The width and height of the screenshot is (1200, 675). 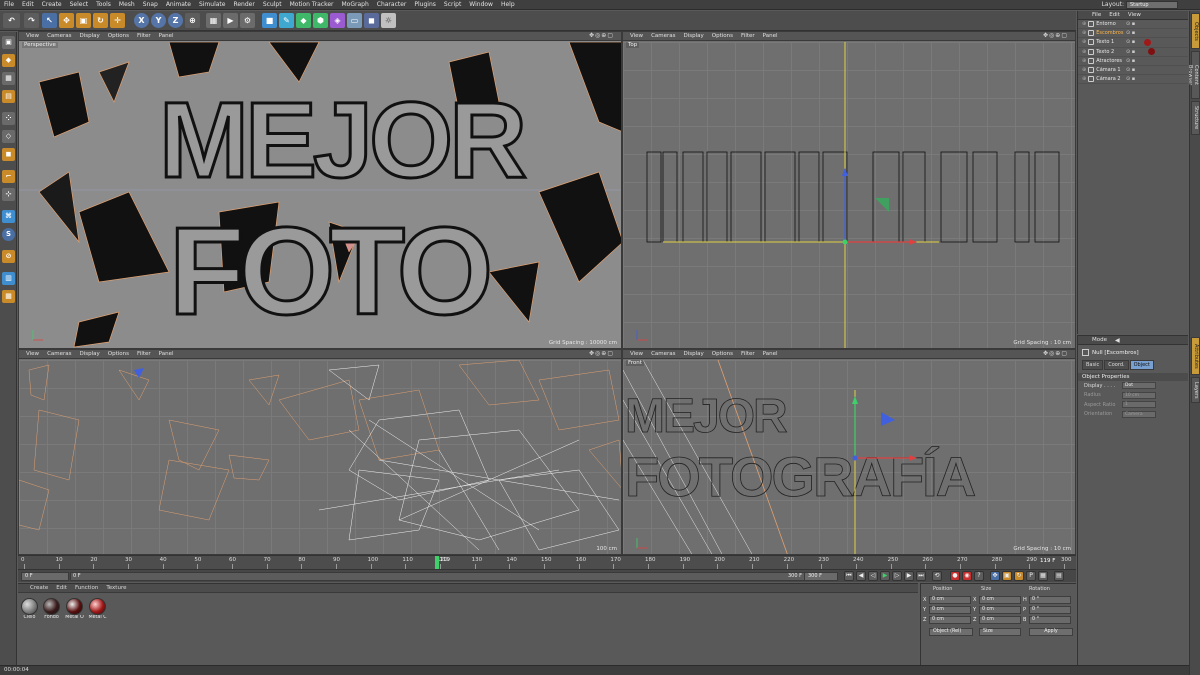 I want to click on max-frame-field: 300 F, so click(x=821, y=576).